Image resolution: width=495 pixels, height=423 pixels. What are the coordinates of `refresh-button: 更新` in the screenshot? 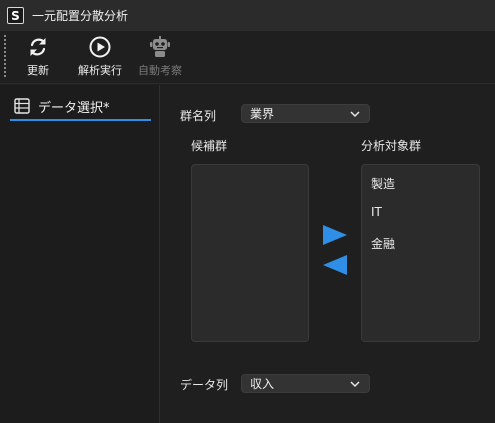 It's located at (38, 56).